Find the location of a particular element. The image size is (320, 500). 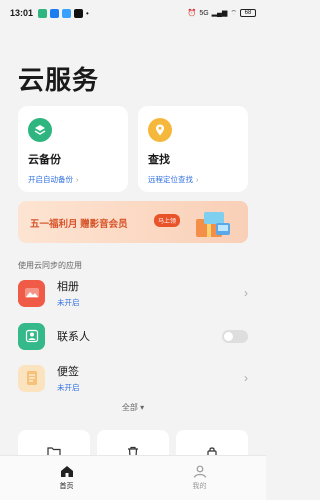

card-subtitle: 开启自动备份 › is located at coordinates (53, 179).